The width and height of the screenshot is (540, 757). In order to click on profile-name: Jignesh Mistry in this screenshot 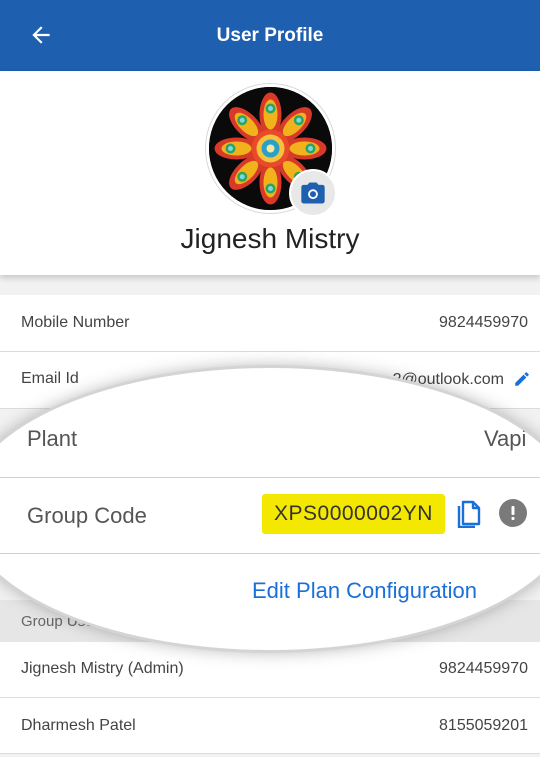, I will do `click(270, 238)`.